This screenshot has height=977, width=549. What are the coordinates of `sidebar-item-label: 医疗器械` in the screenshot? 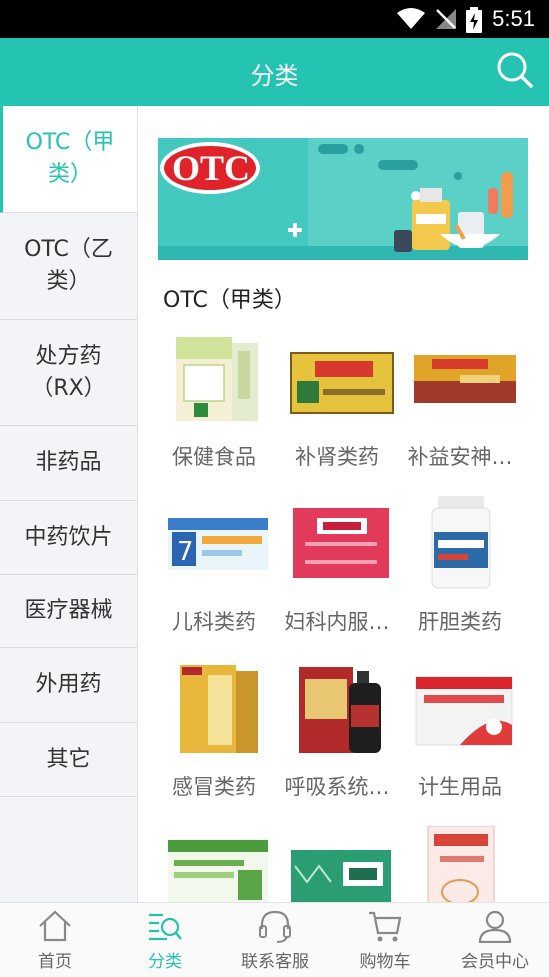 It's located at (68, 610).